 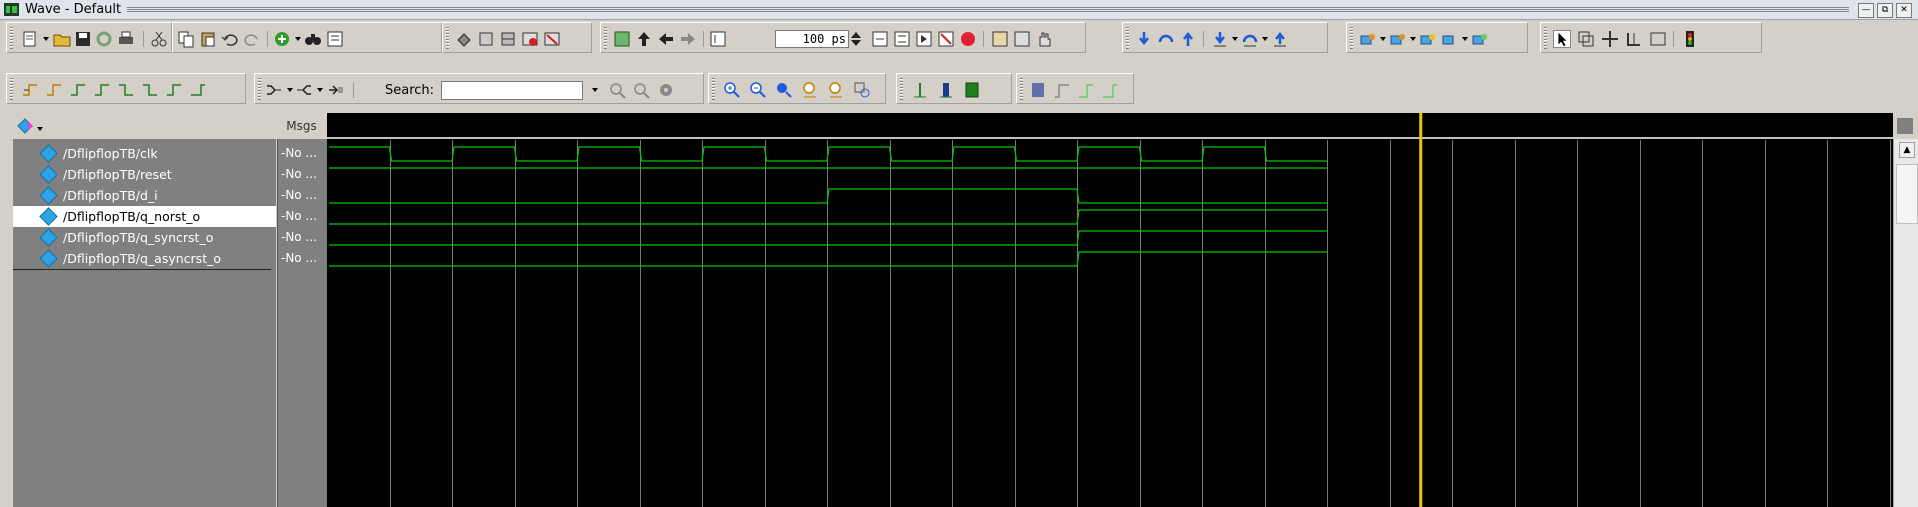 What do you see at coordinates (1586, 39) in the screenshot?
I see `zoom-mode-icon` at bounding box center [1586, 39].